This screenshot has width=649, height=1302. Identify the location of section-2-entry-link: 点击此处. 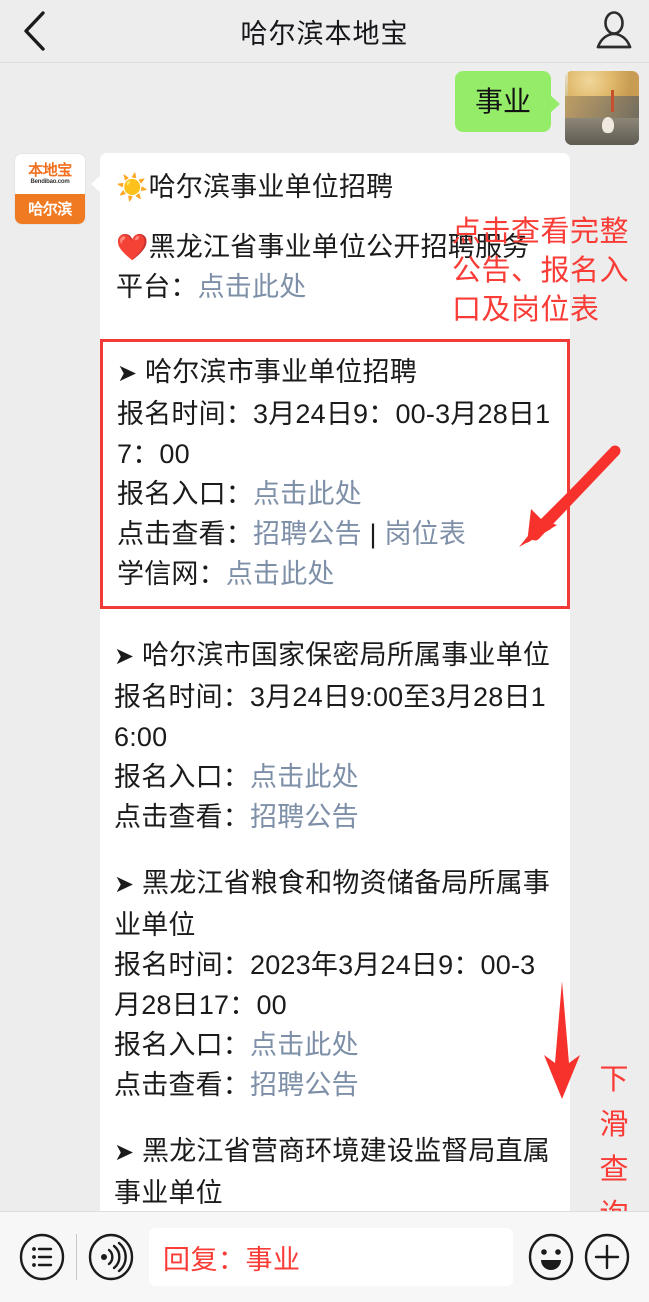
(304, 777).